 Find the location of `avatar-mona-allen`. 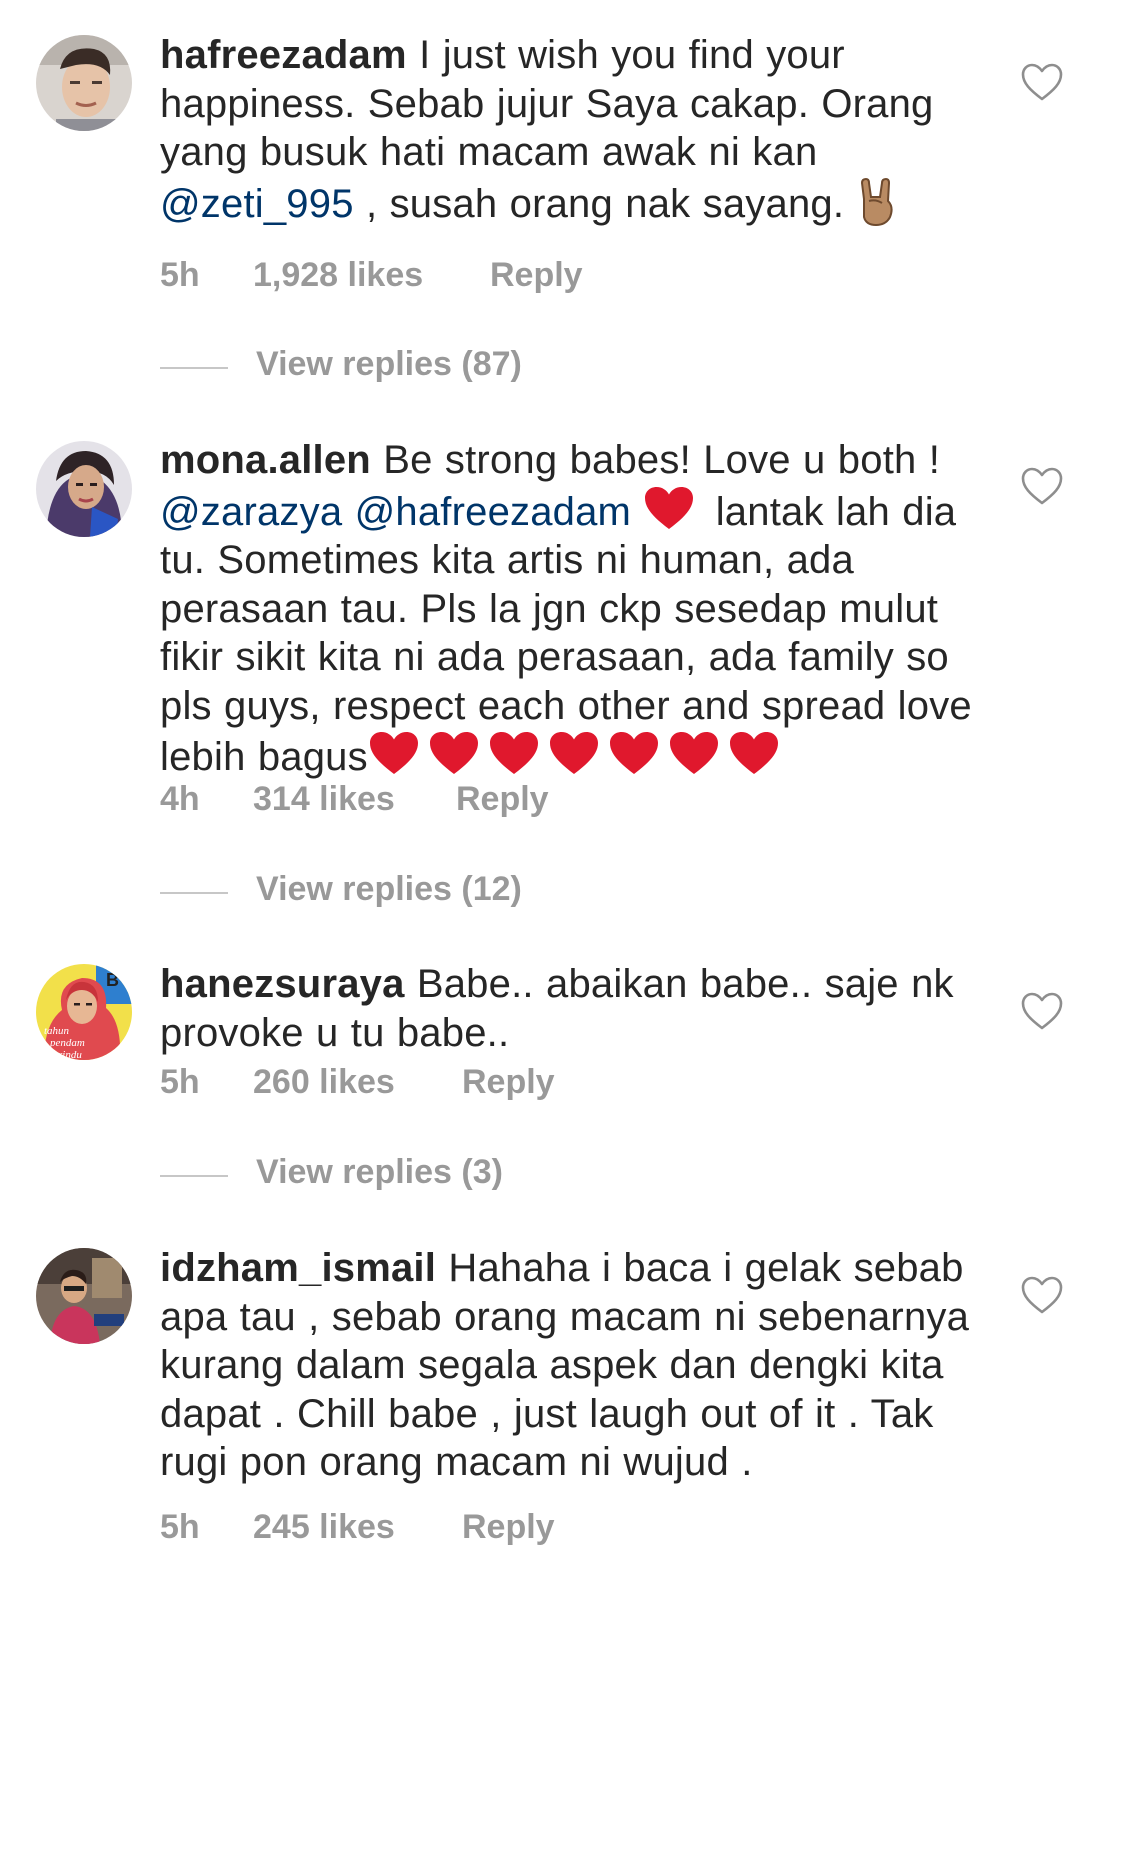

avatar-mona-allen is located at coordinates (84, 489).